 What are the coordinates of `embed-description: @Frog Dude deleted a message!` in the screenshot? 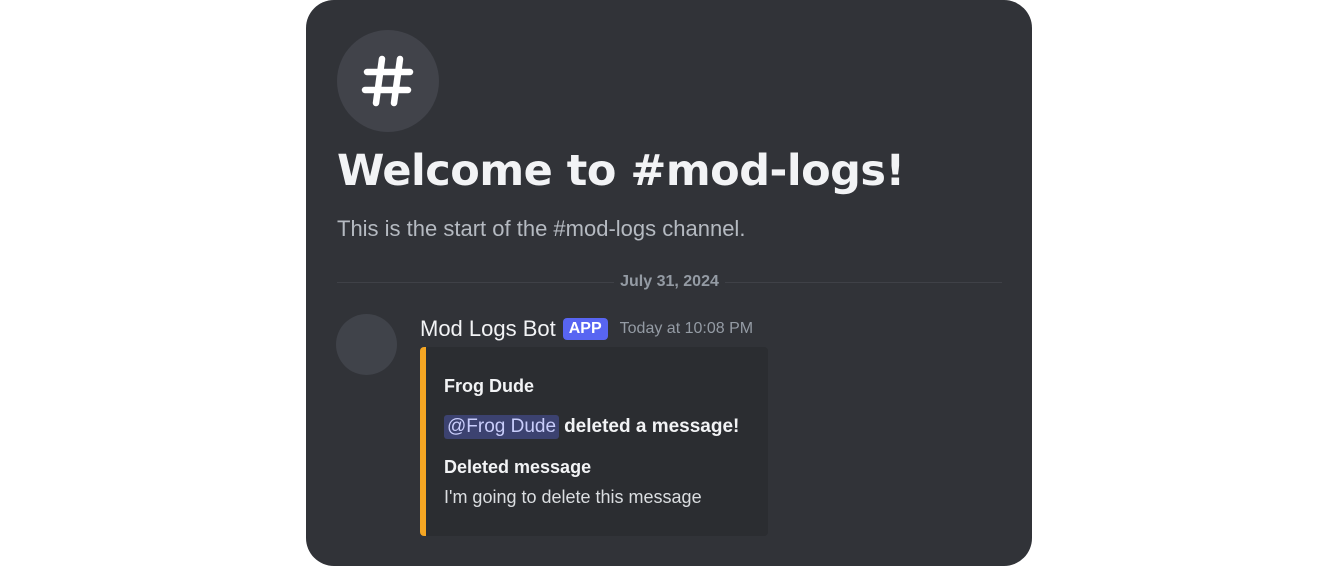 It's located at (591, 427).